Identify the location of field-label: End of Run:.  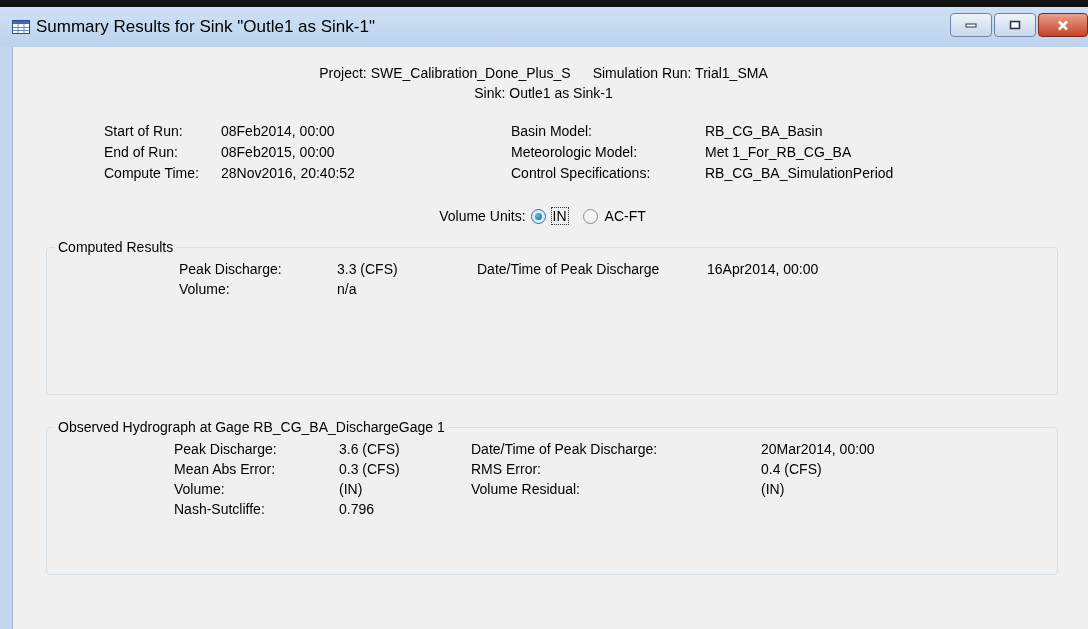
(141, 152).